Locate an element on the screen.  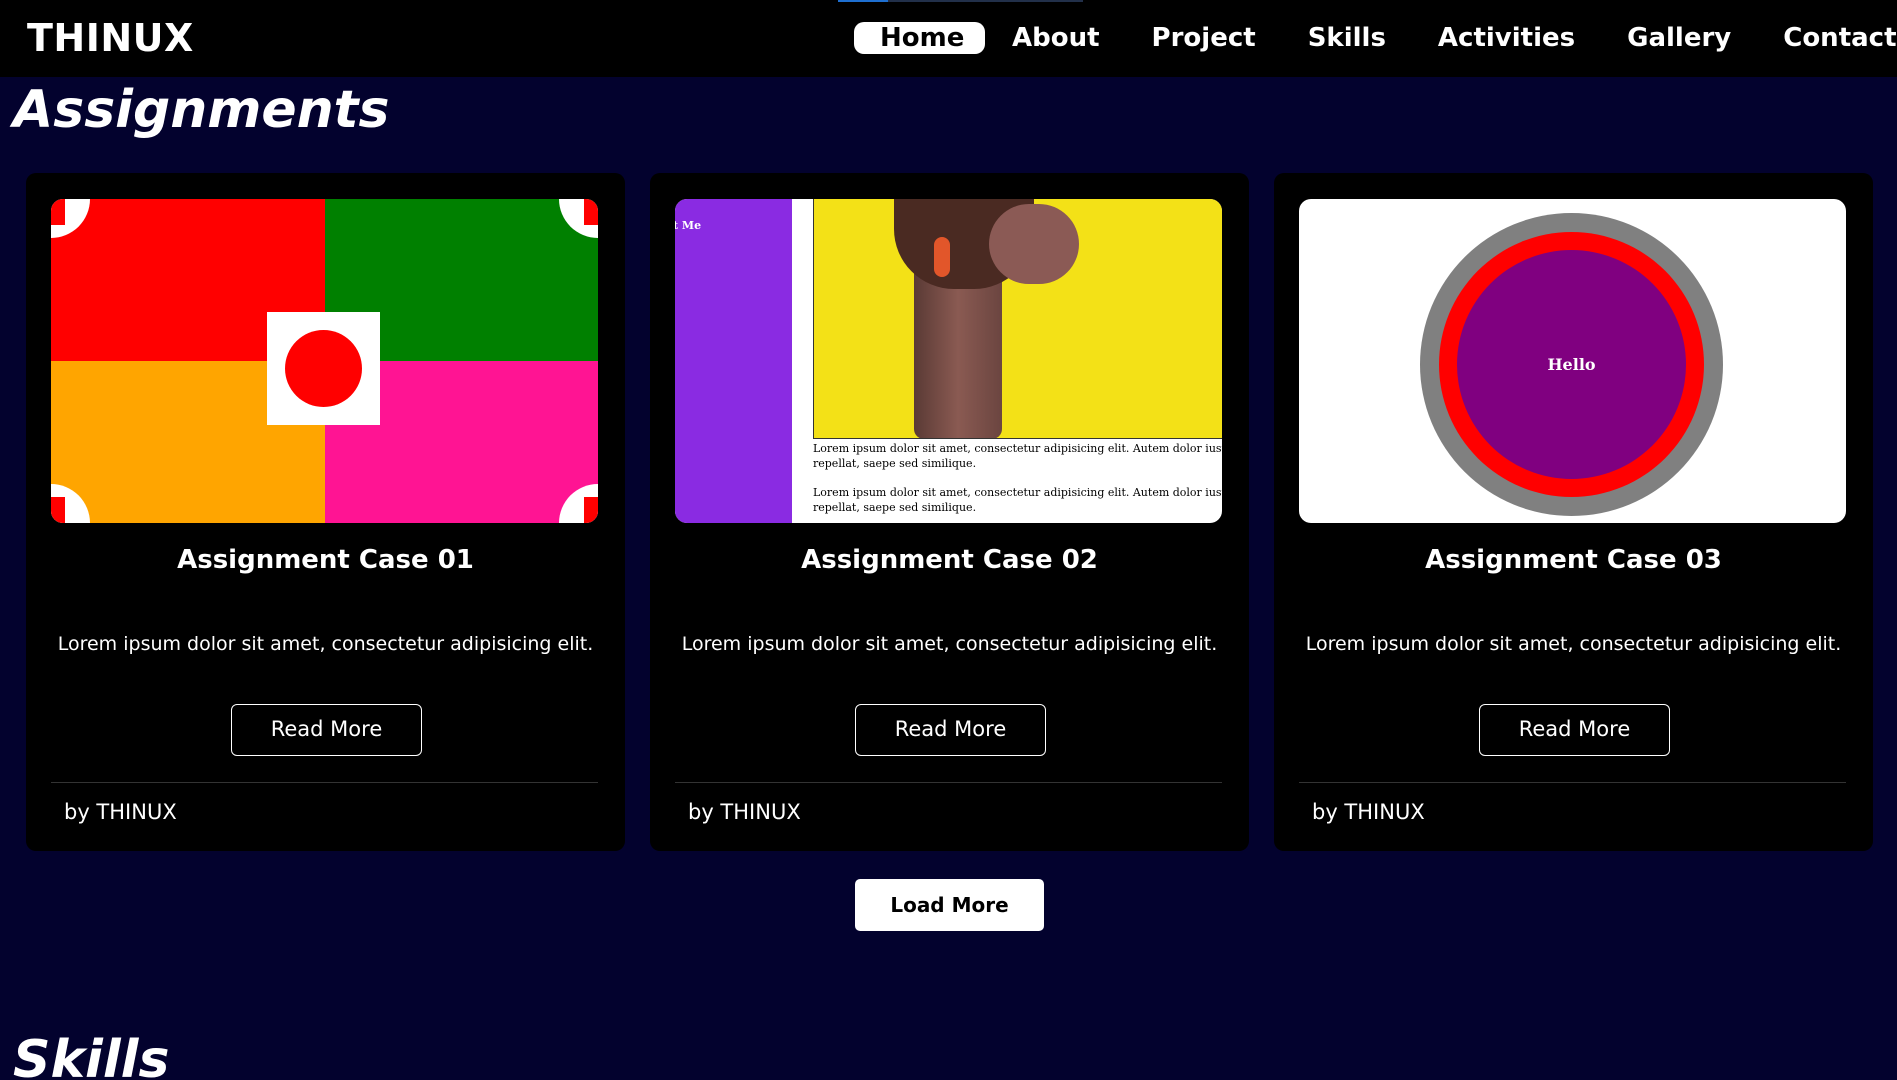
thumb-sidebar-label: t Me is located at coordinates (688, 225).